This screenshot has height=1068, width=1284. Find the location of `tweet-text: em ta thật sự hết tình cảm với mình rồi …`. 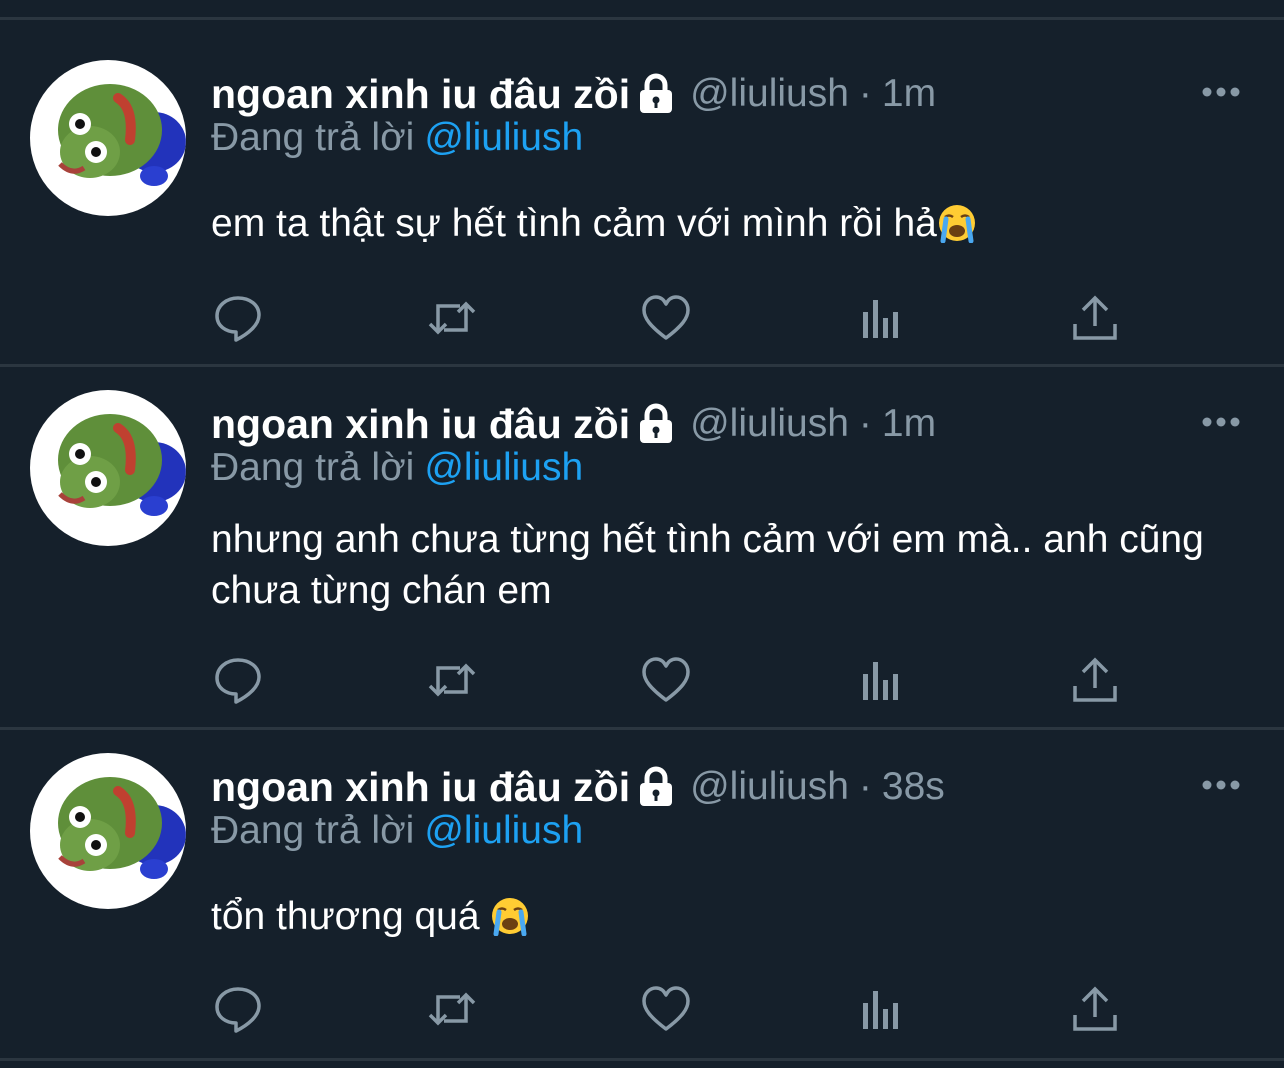

tweet-text: em ta thật sự hết tình cảm với mình rồi … is located at coordinates (726, 223).